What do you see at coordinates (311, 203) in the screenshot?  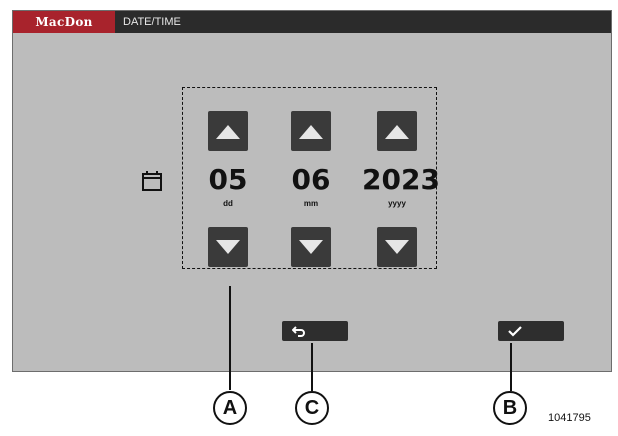 I see `month-unit-label: mm` at bounding box center [311, 203].